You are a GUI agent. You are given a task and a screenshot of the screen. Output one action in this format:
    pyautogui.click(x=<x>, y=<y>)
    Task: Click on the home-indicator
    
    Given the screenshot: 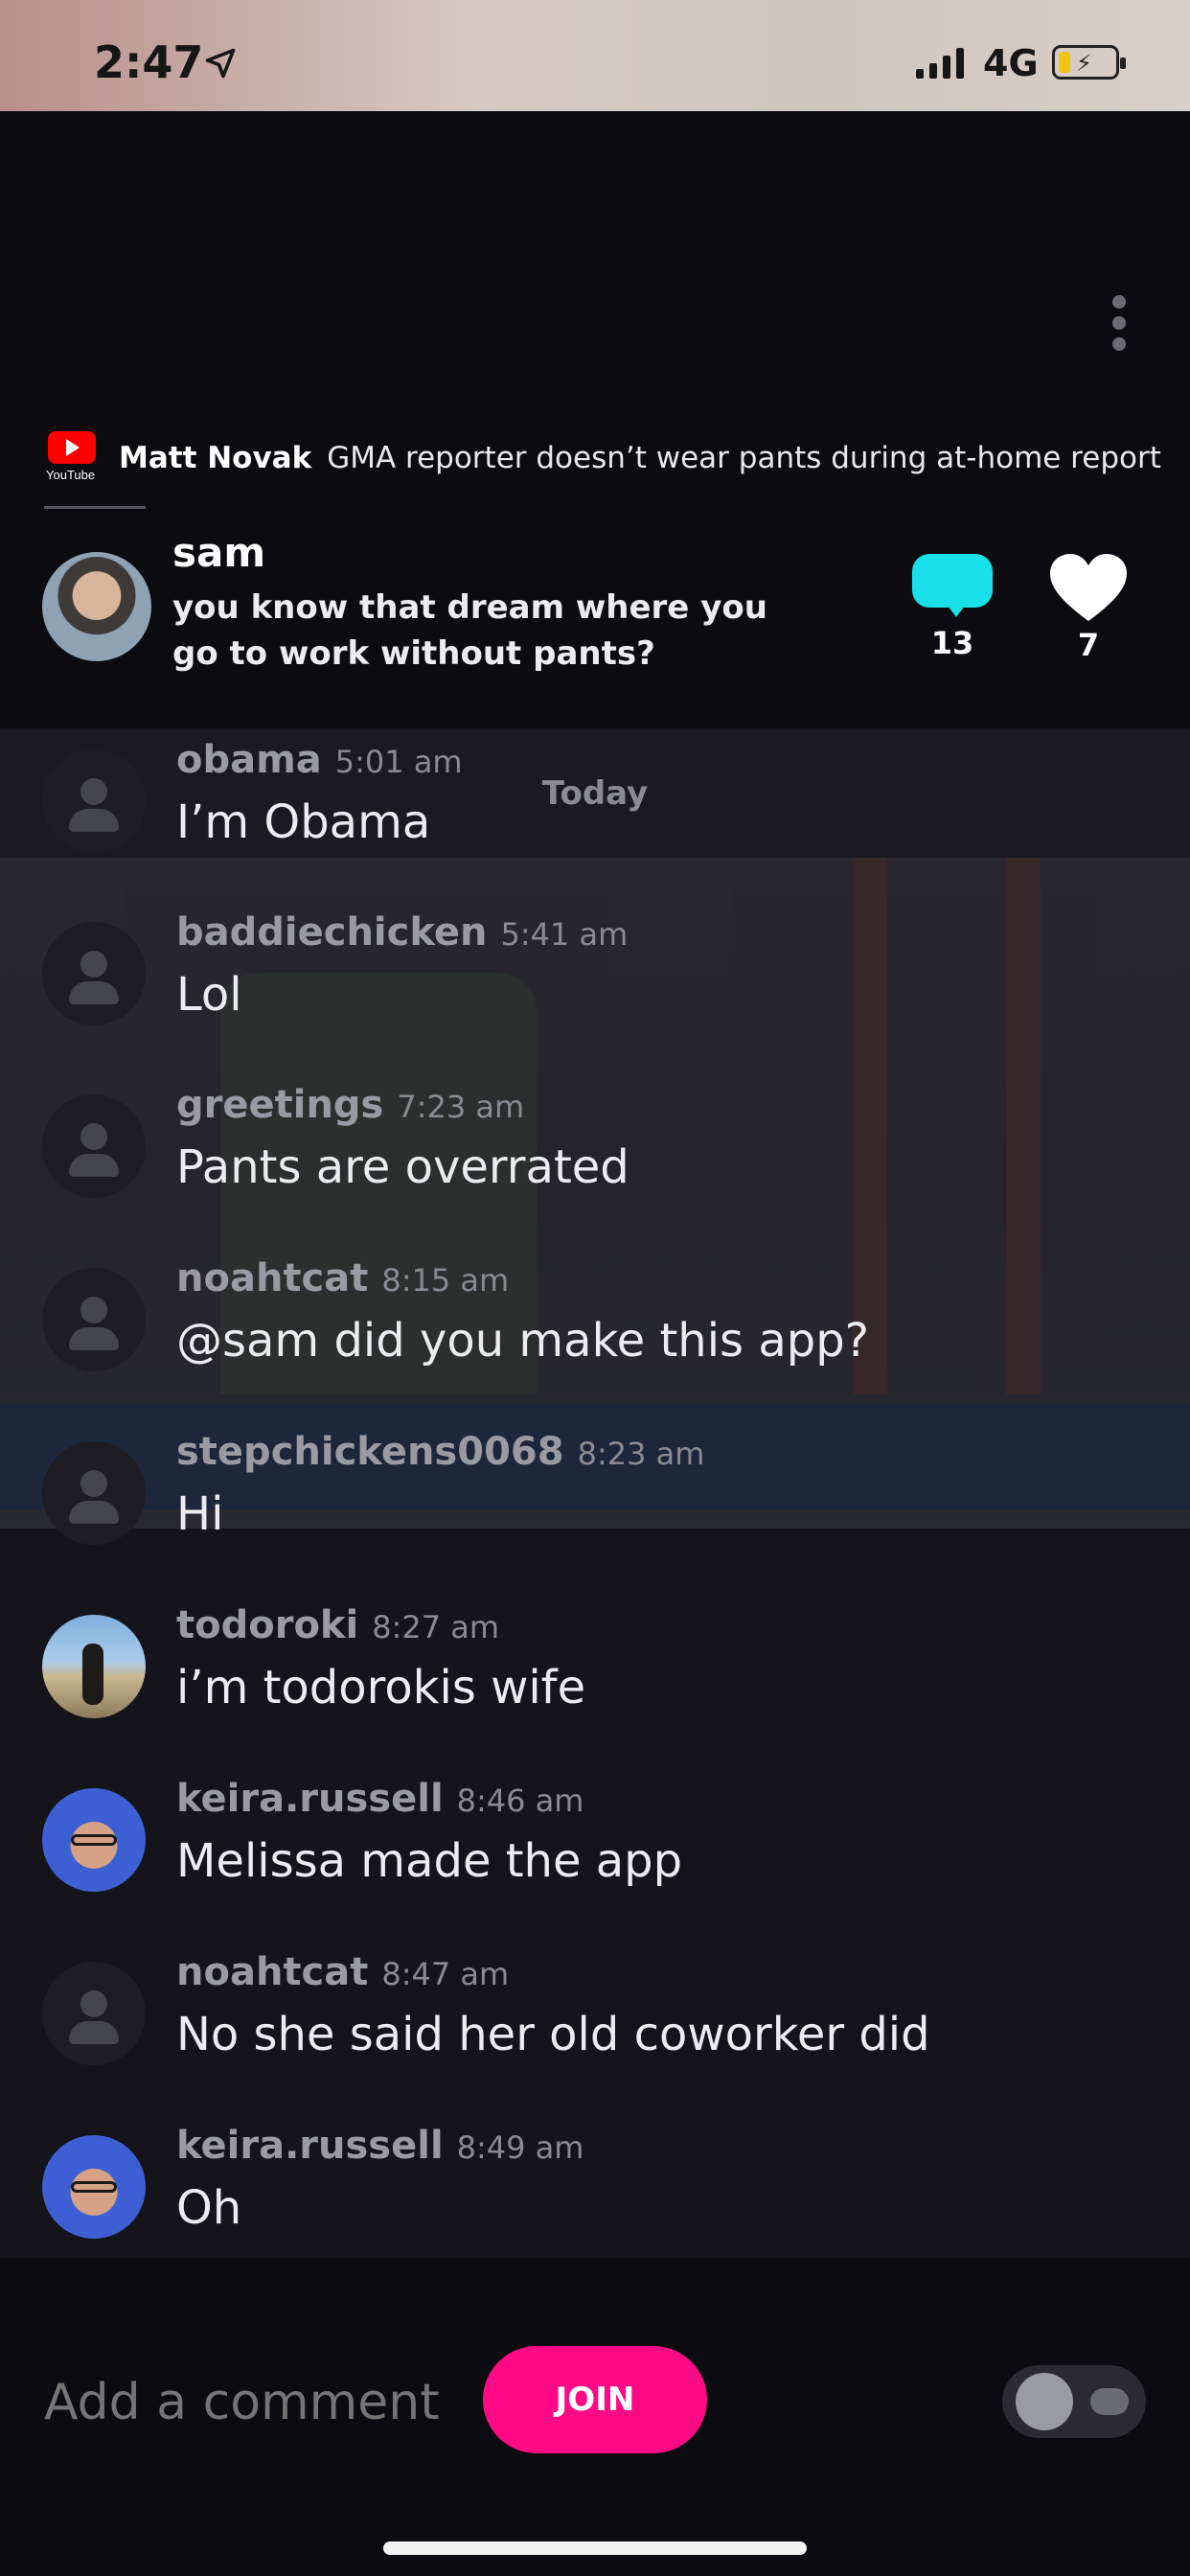 What is the action you would take?
    pyautogui.click(x=595, y=2548)
    